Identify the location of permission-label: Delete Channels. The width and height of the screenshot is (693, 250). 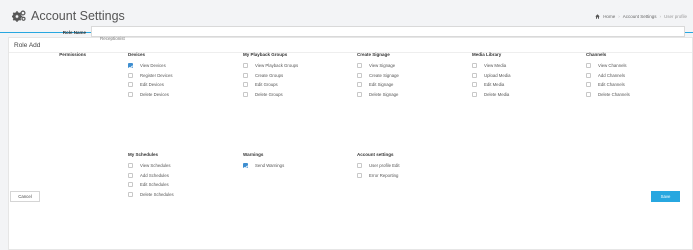
(614, 94).